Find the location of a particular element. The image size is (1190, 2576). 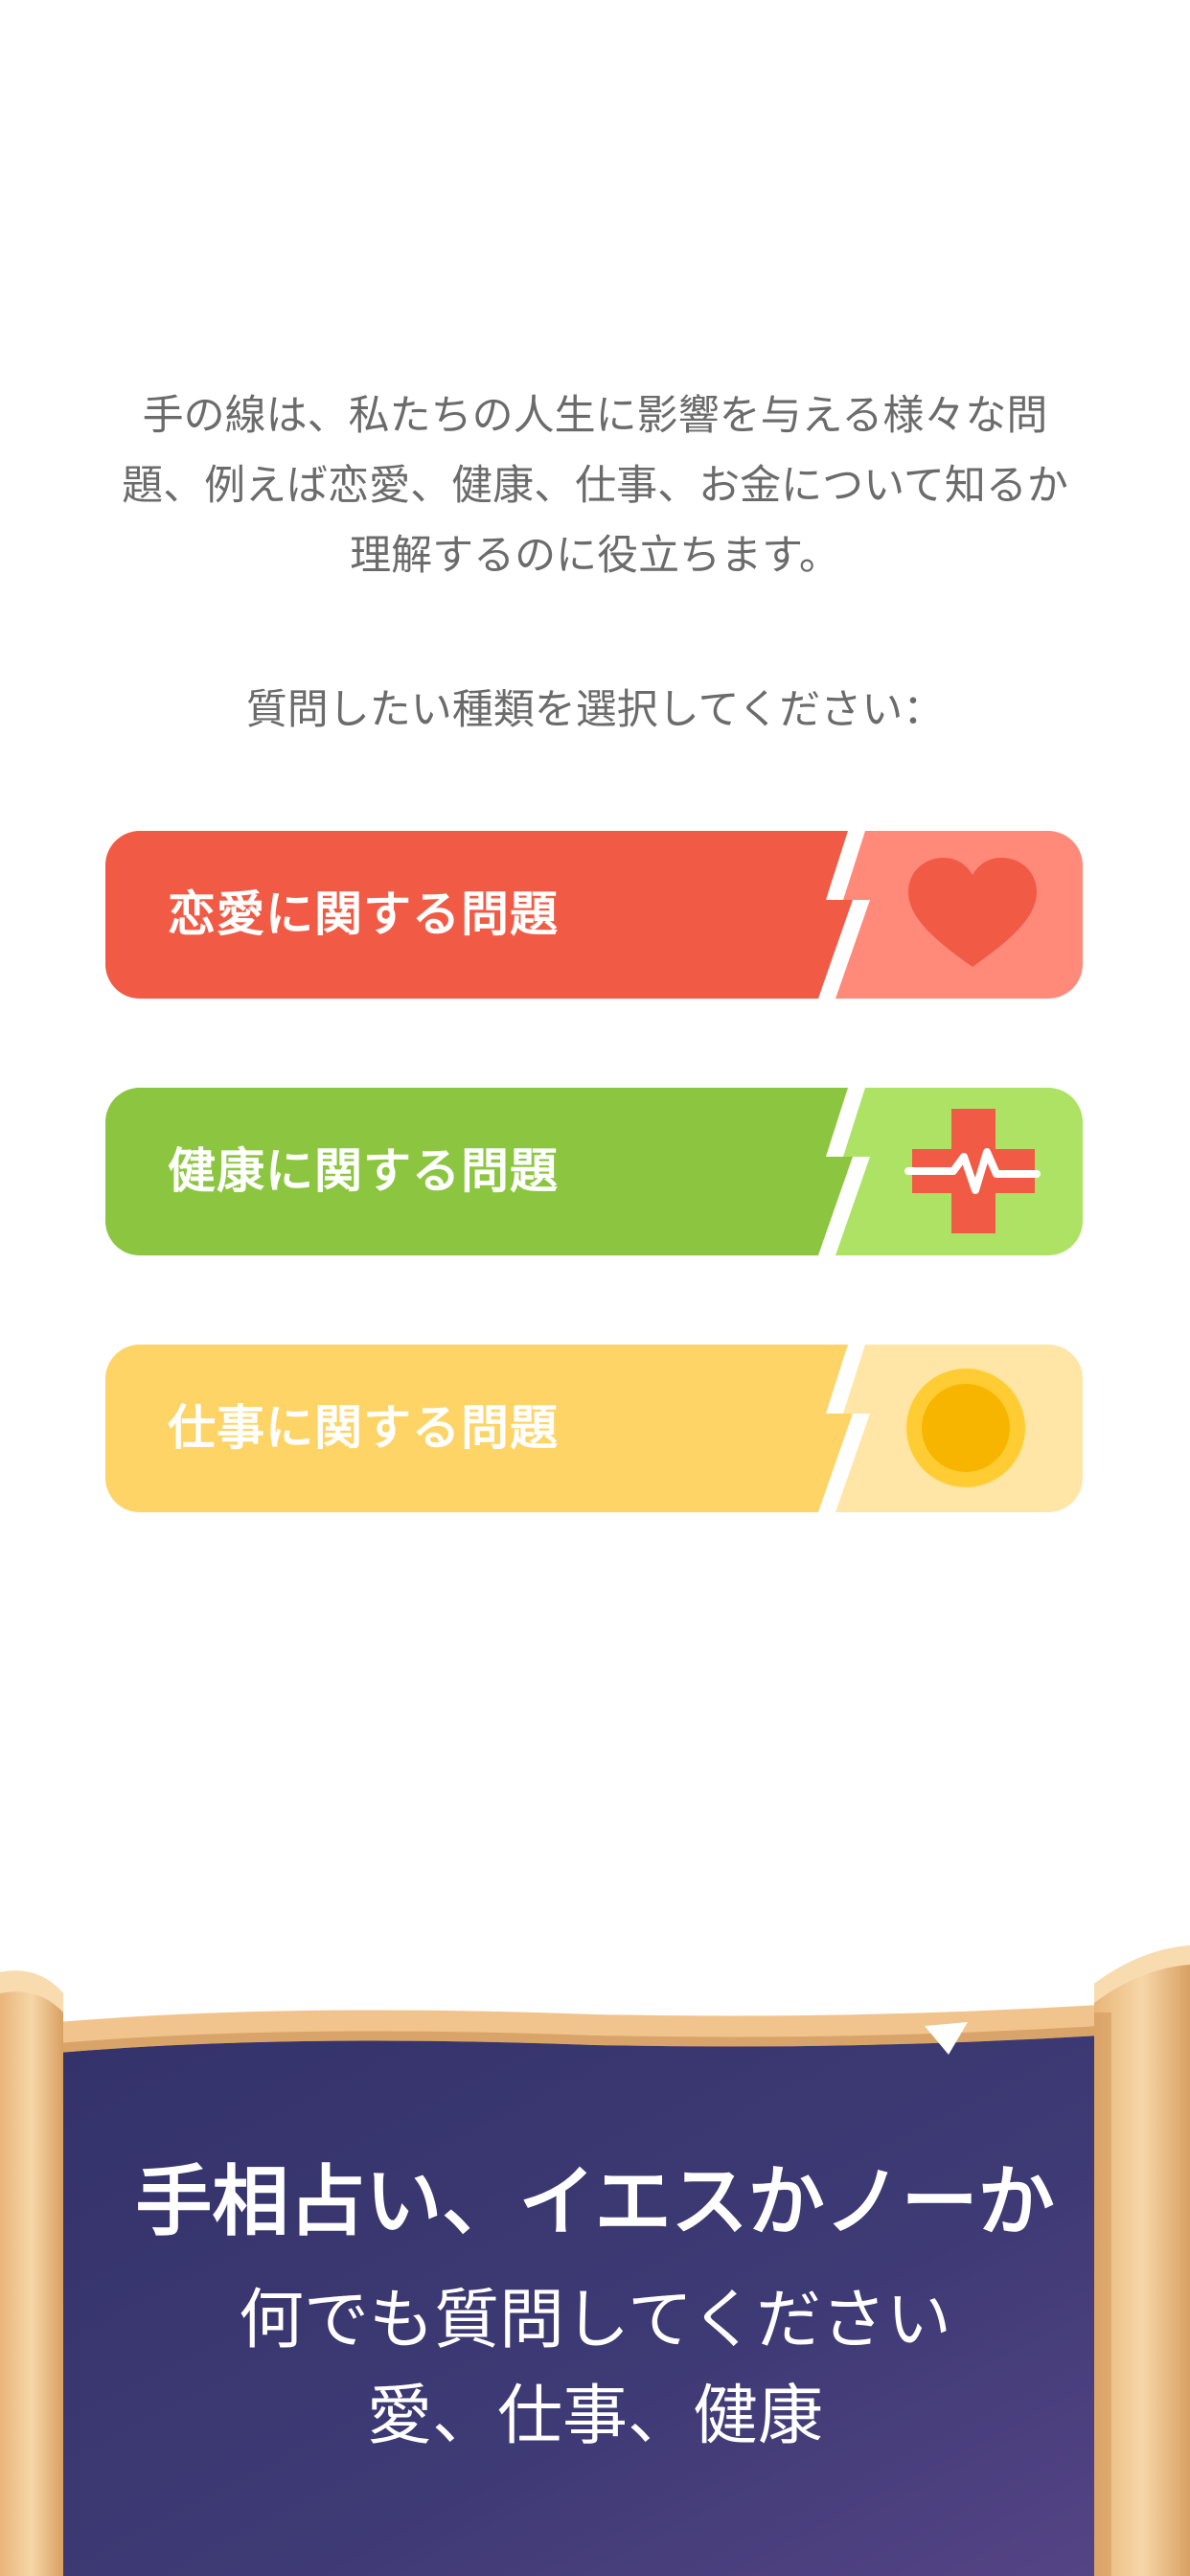

banner-subtitle: 何でも質問してください 愛、仕事、健康 is located at coordinates (595, 2369).